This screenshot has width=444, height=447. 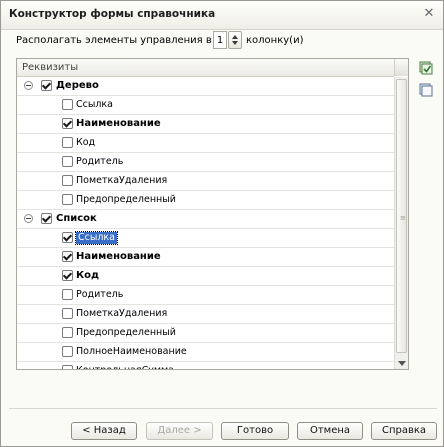 I want to click on help-button: Справка, so click(x=404, y=431).